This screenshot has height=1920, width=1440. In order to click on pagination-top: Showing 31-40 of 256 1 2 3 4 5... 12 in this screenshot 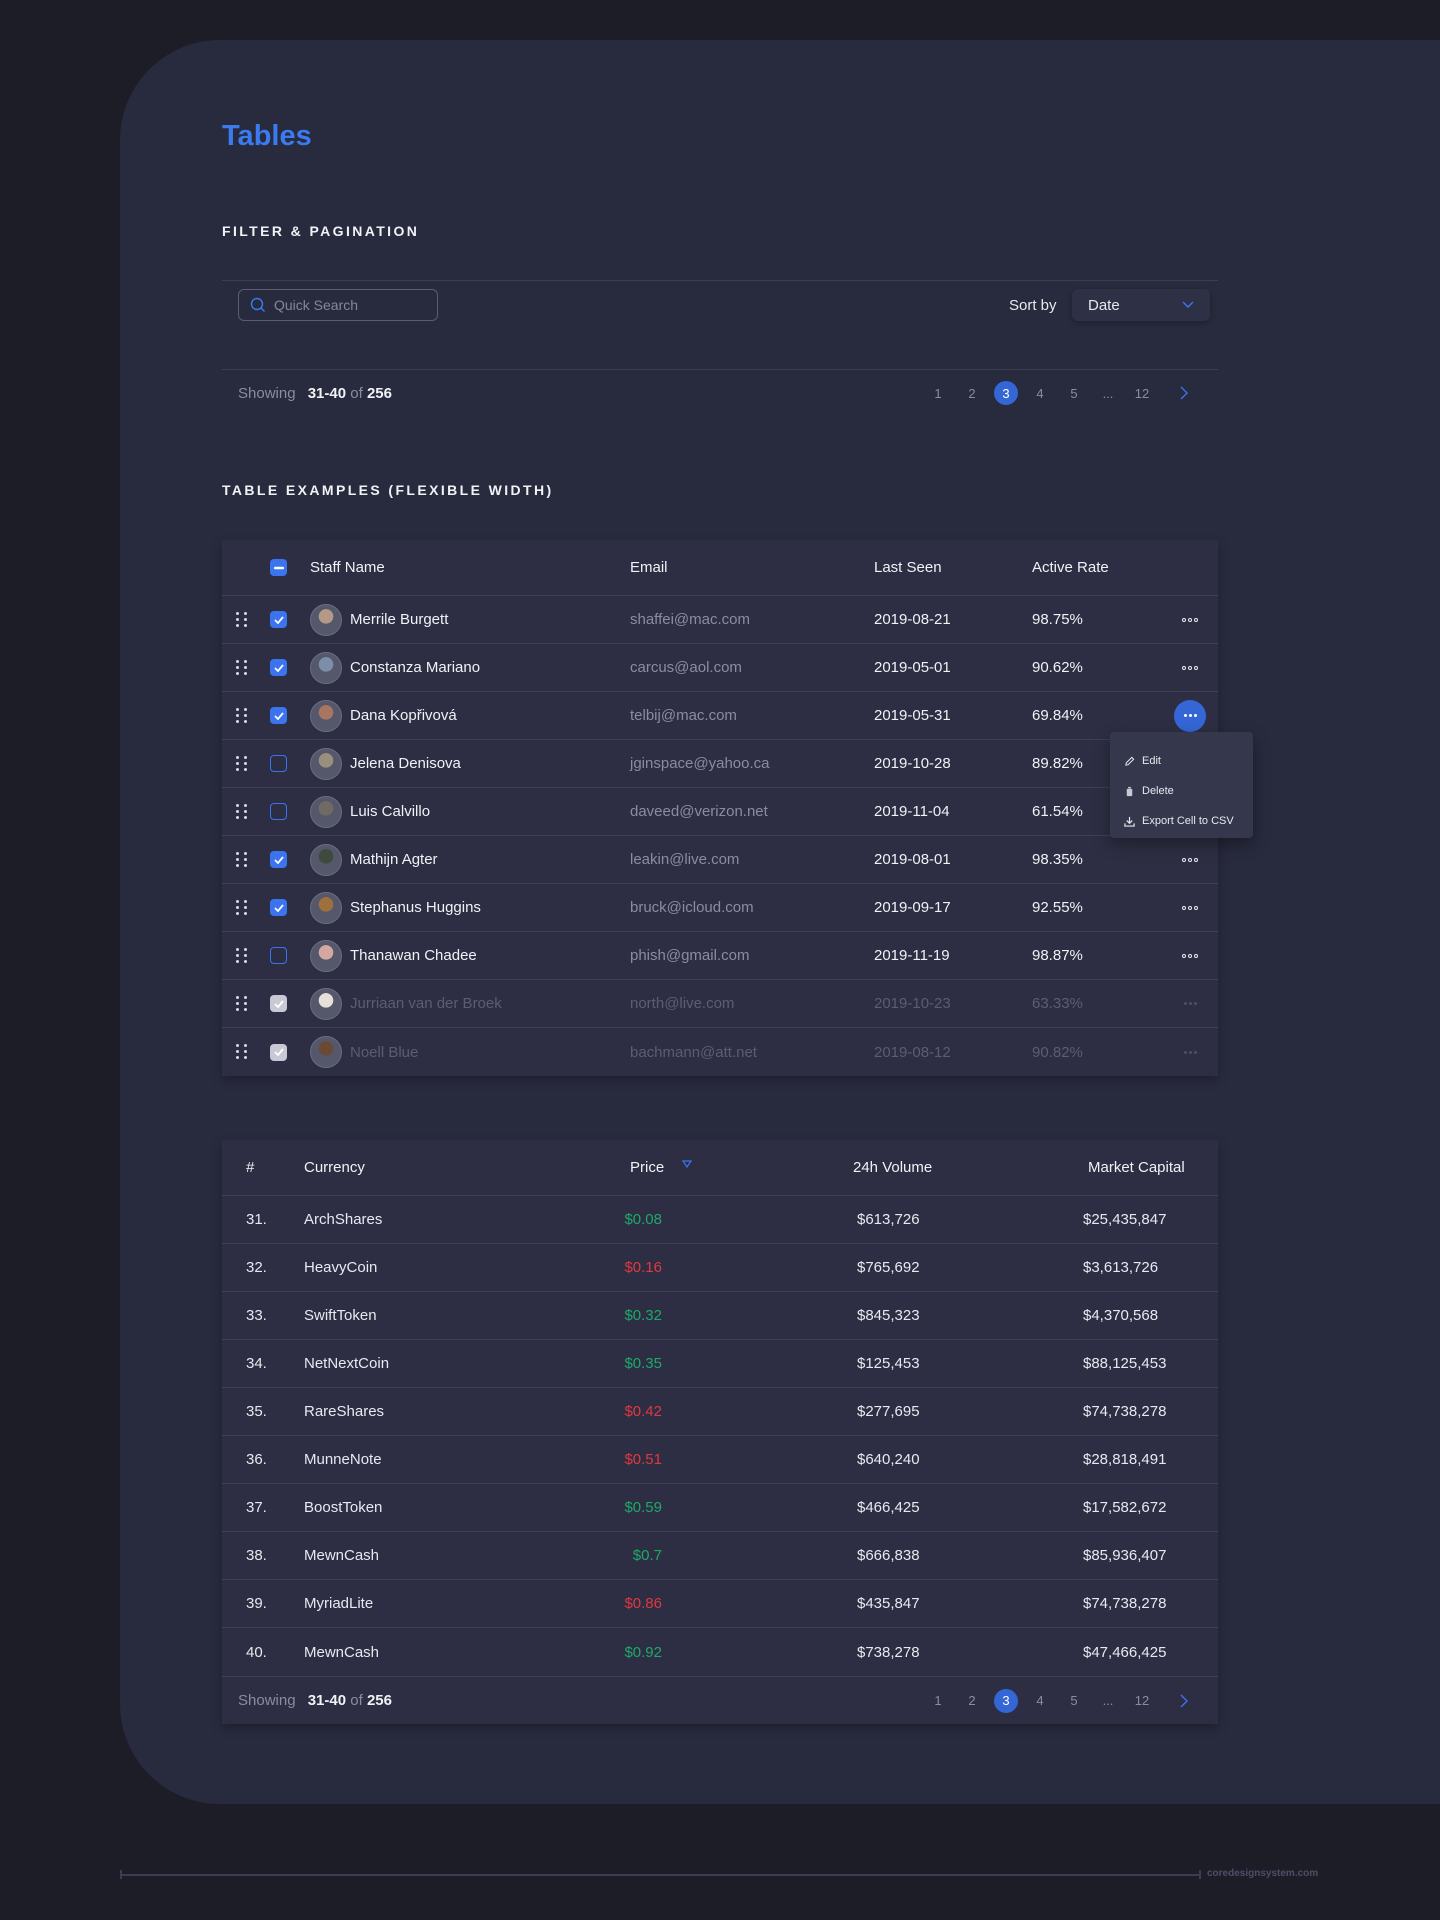, I will do `click(720, 393)`.